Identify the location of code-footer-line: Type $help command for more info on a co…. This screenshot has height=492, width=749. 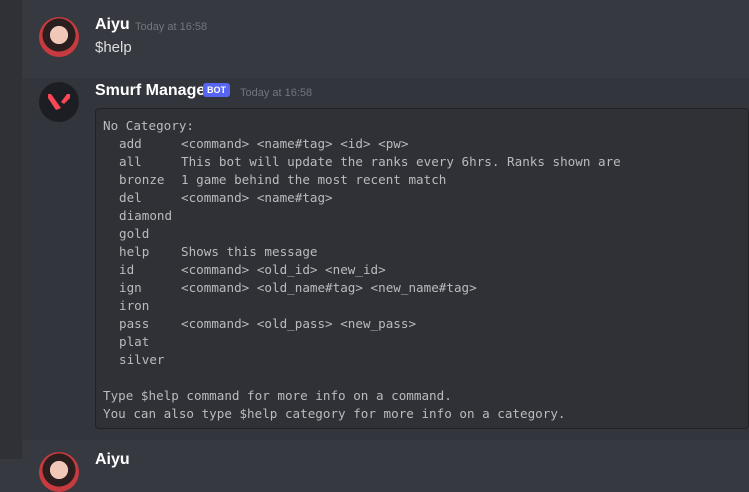
(277, 395).